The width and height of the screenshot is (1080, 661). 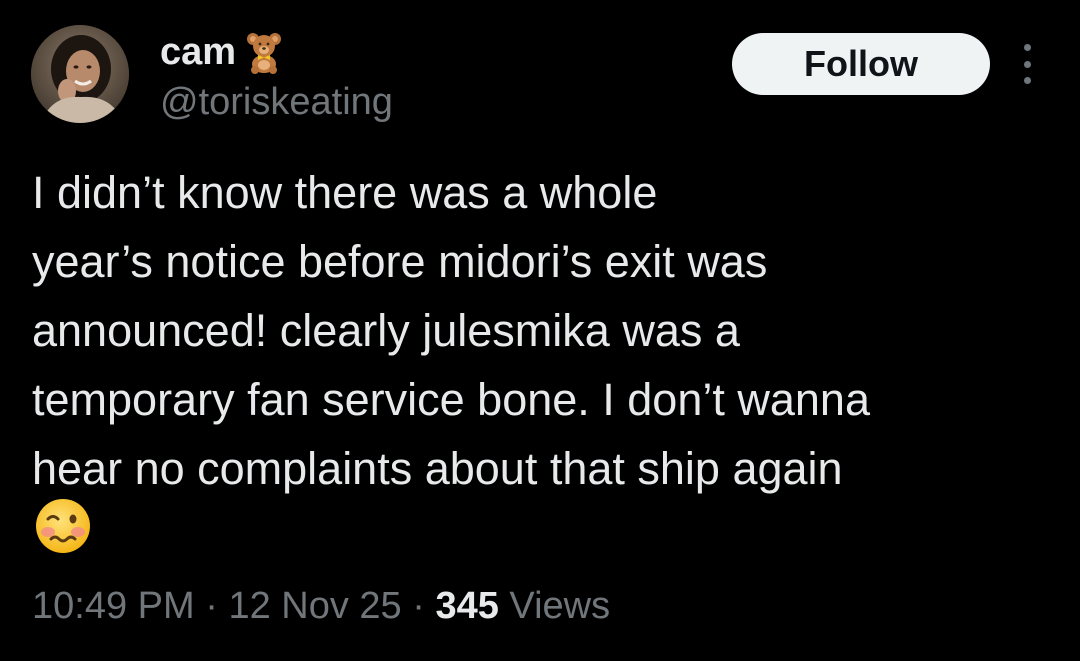 I want to click on tweet-meta: 10:49 PM · 12 Nov 25 · 345 Views, so click(x=321, y=606).